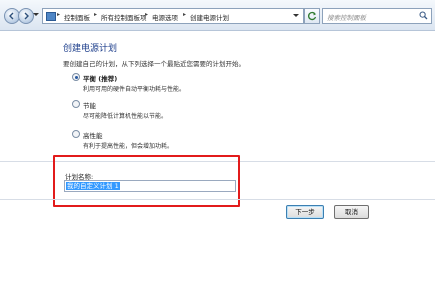 This screenshot has width=435, height=300. What do you see at coordinates (125, 116) in the screenshot?
I see `option-description: 尽可能降低计算机性能以节能。` at bounding box center [125, 116].